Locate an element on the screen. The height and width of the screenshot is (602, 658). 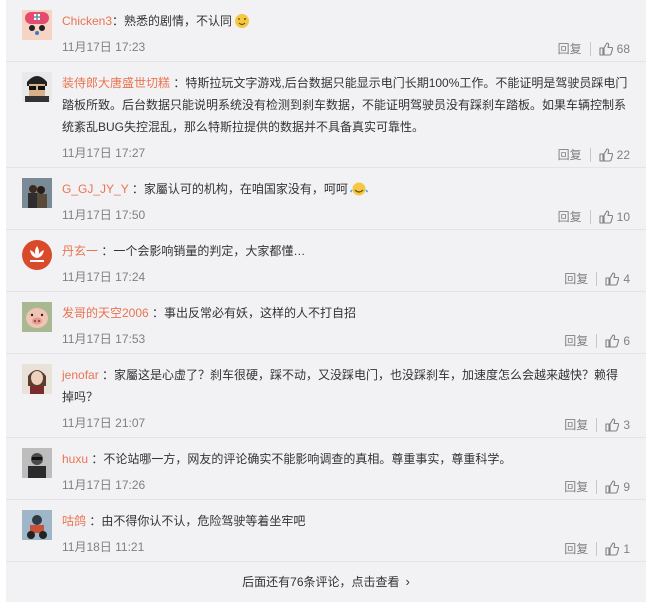
like-button: 4 is located at coordinates (617, 279).